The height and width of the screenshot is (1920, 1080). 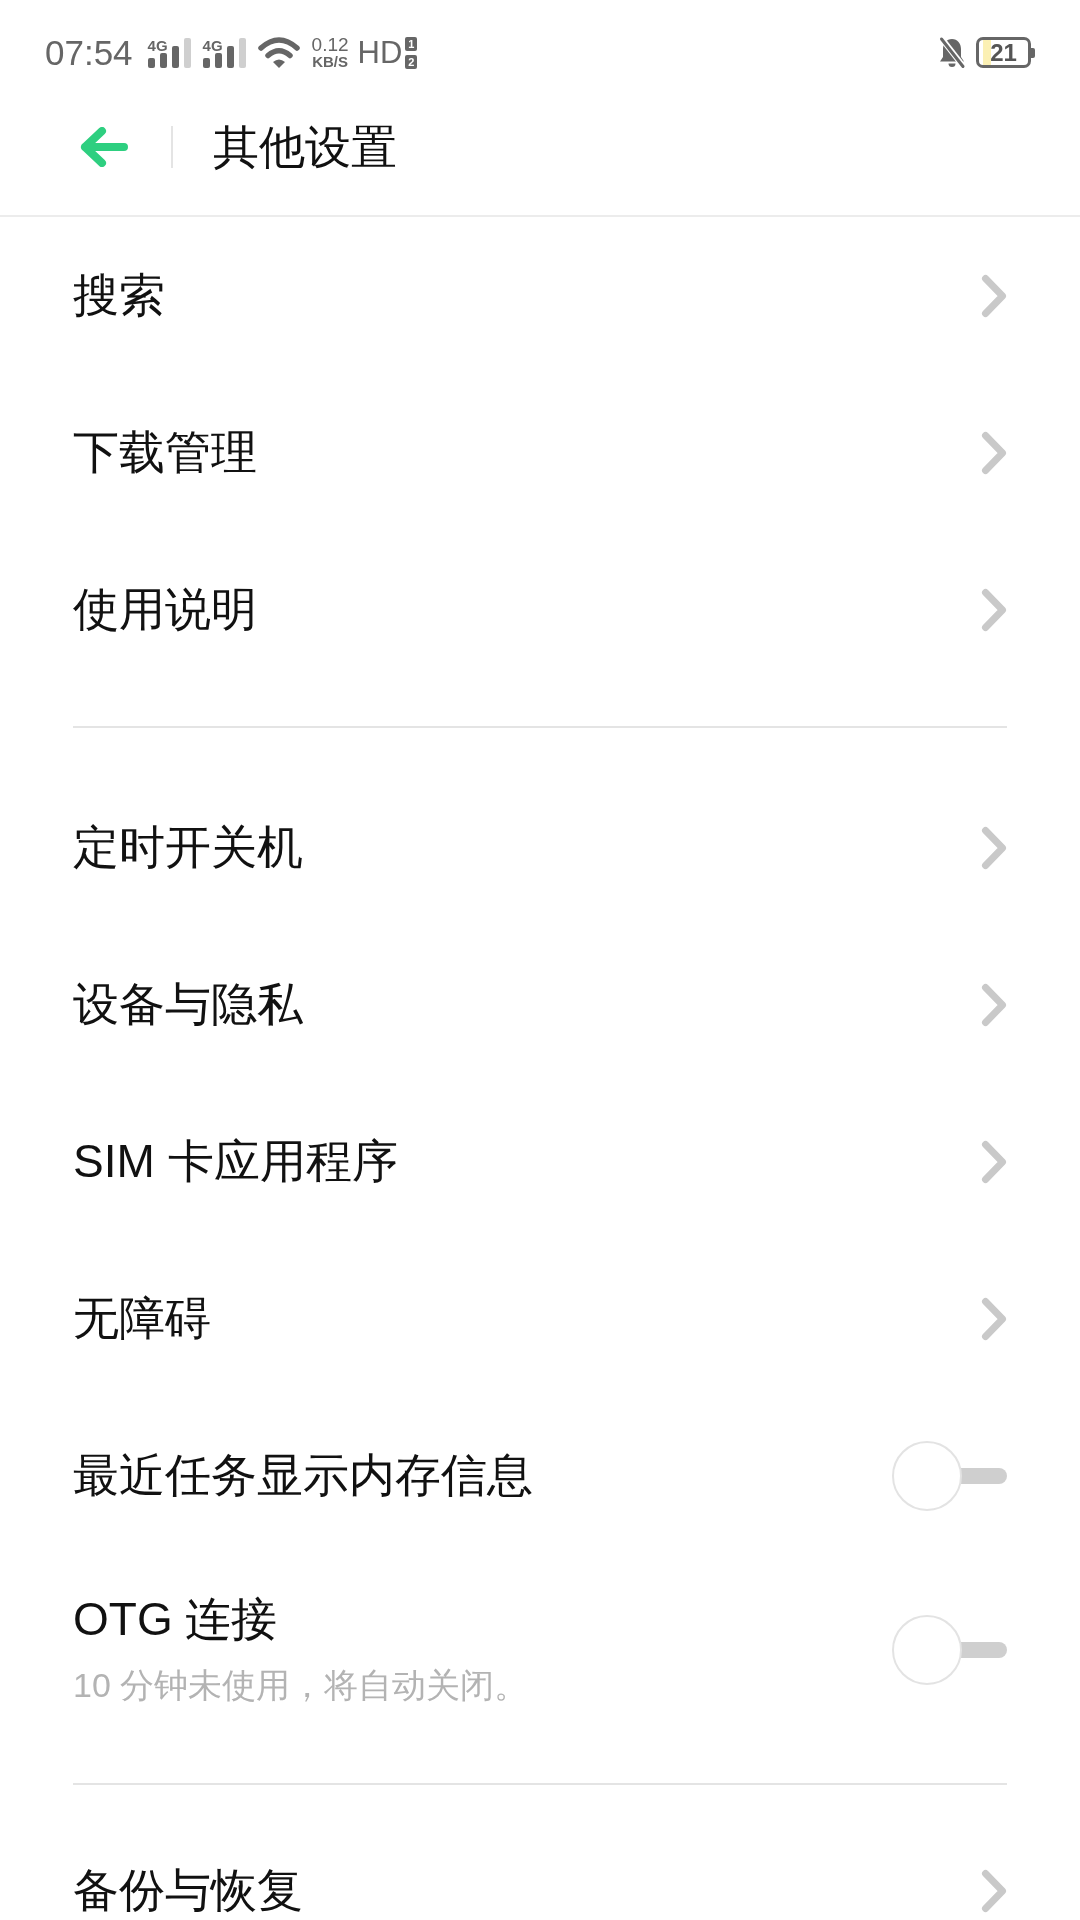 What do you see at coordinates (89, 52) in the screenshot?
I see `status-time: 07:54` at bounding box center [89, 52].